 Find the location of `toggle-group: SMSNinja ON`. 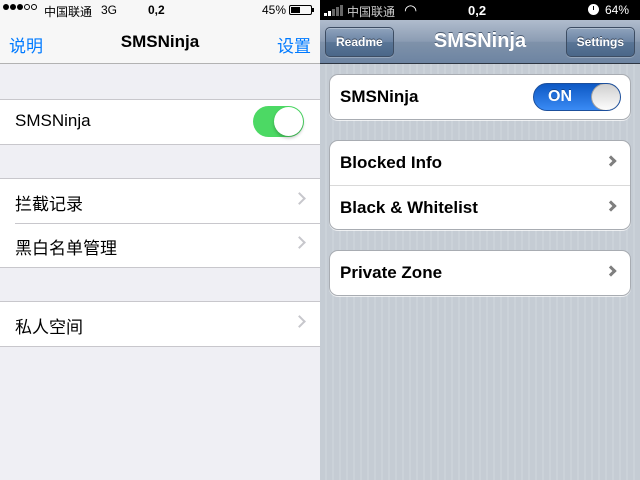

toggle-group: SMSNinja ON is located at coordinates (480, 97).